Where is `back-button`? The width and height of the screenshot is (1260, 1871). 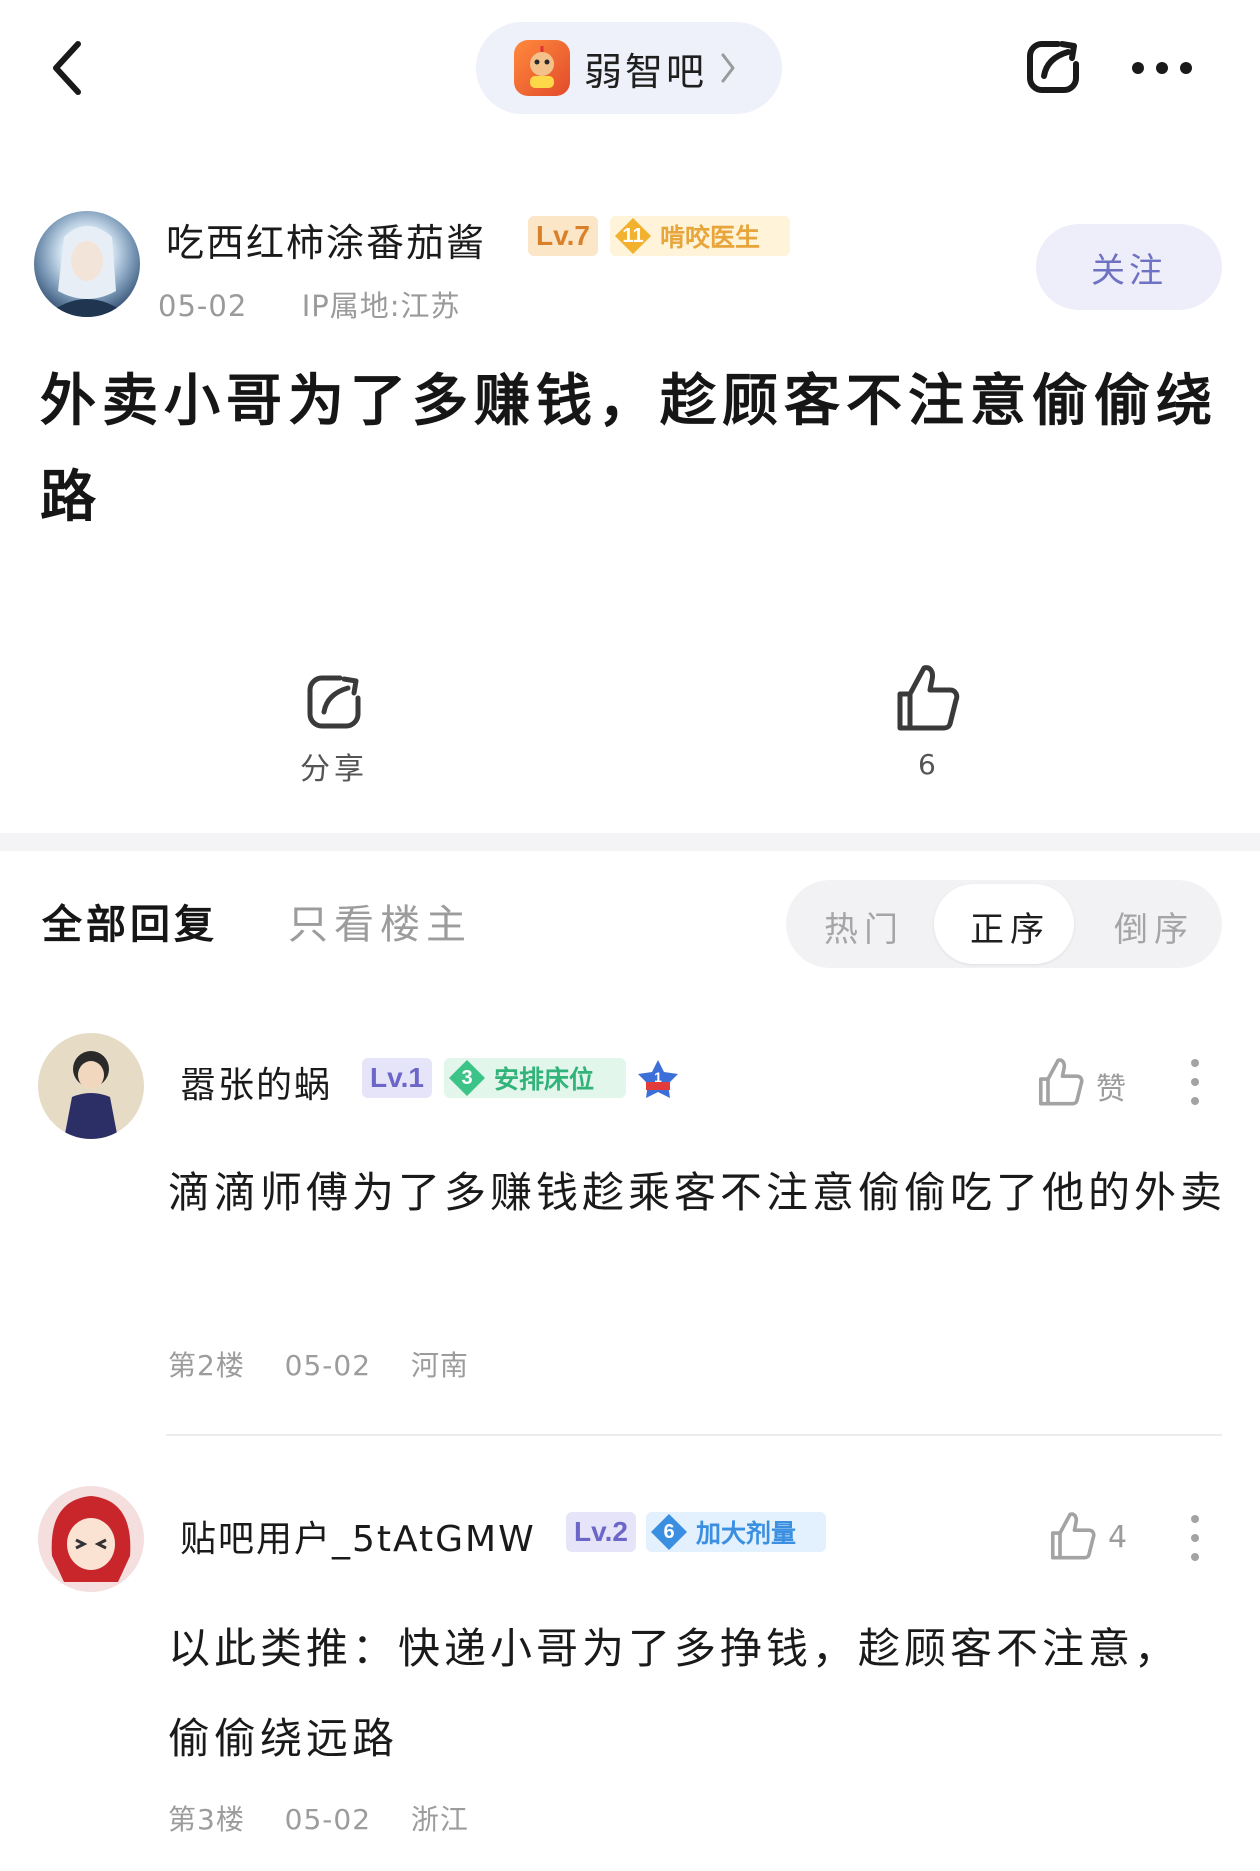
back-button is located at coordinates (71, 68).